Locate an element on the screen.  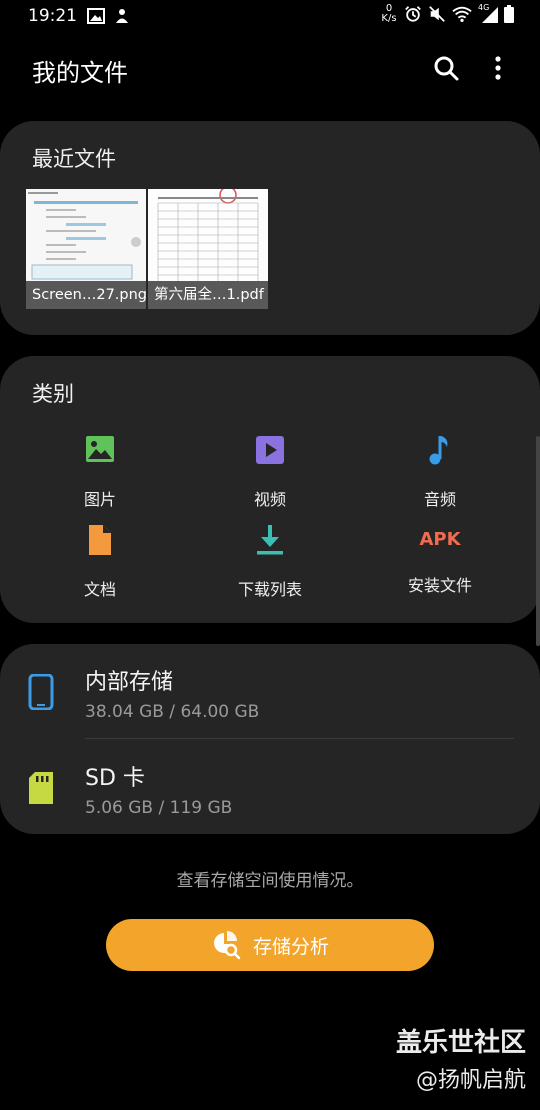
mute-icon is located at coordinates (437, 14).